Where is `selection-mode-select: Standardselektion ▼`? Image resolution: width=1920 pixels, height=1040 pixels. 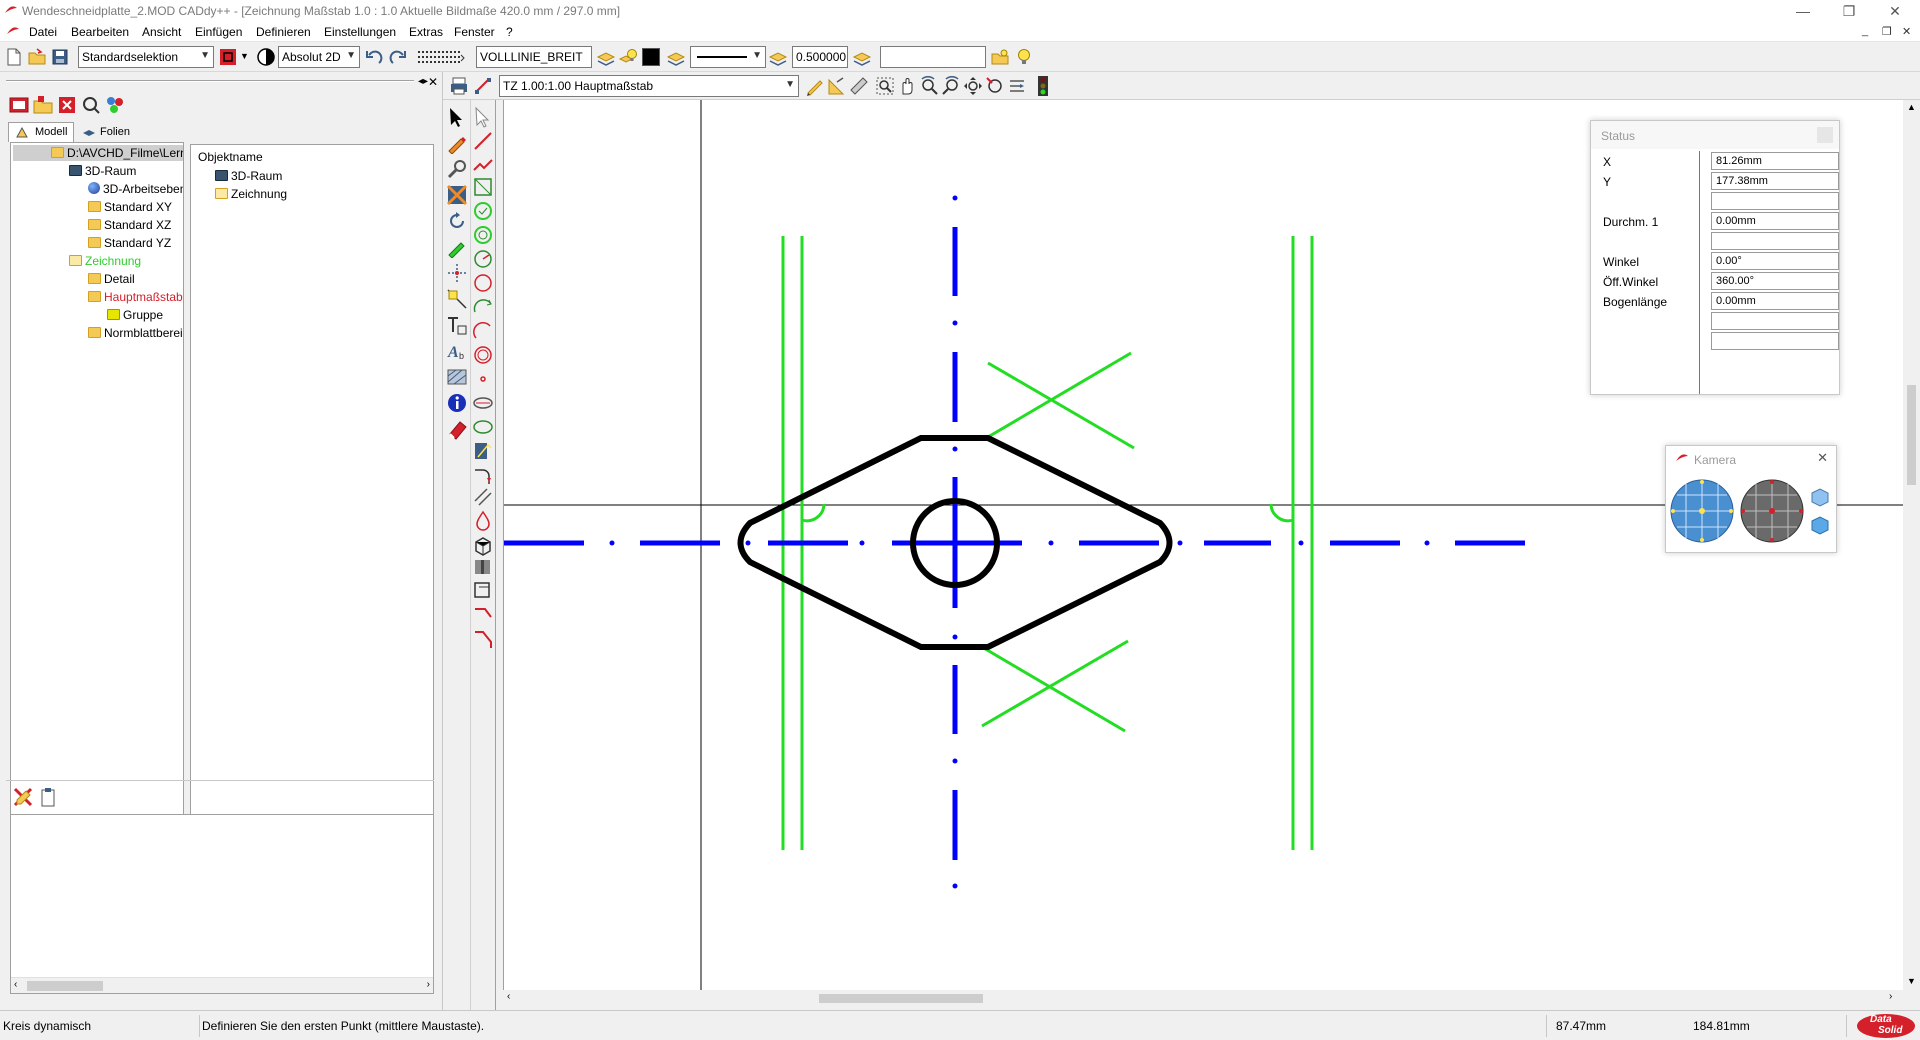
selection-mode-select: Standardselektion ▼ is located at coordinates (146, 57).